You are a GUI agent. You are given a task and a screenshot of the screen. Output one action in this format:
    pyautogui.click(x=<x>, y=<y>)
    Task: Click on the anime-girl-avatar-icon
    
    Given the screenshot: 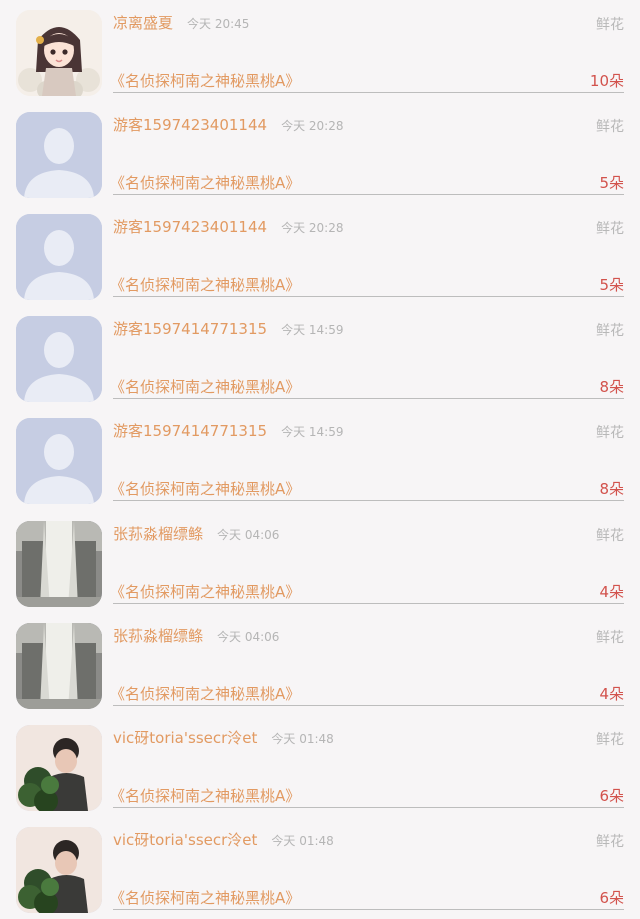 What is the action you would take?
    pyautogui.click(x=59, y=53)
    